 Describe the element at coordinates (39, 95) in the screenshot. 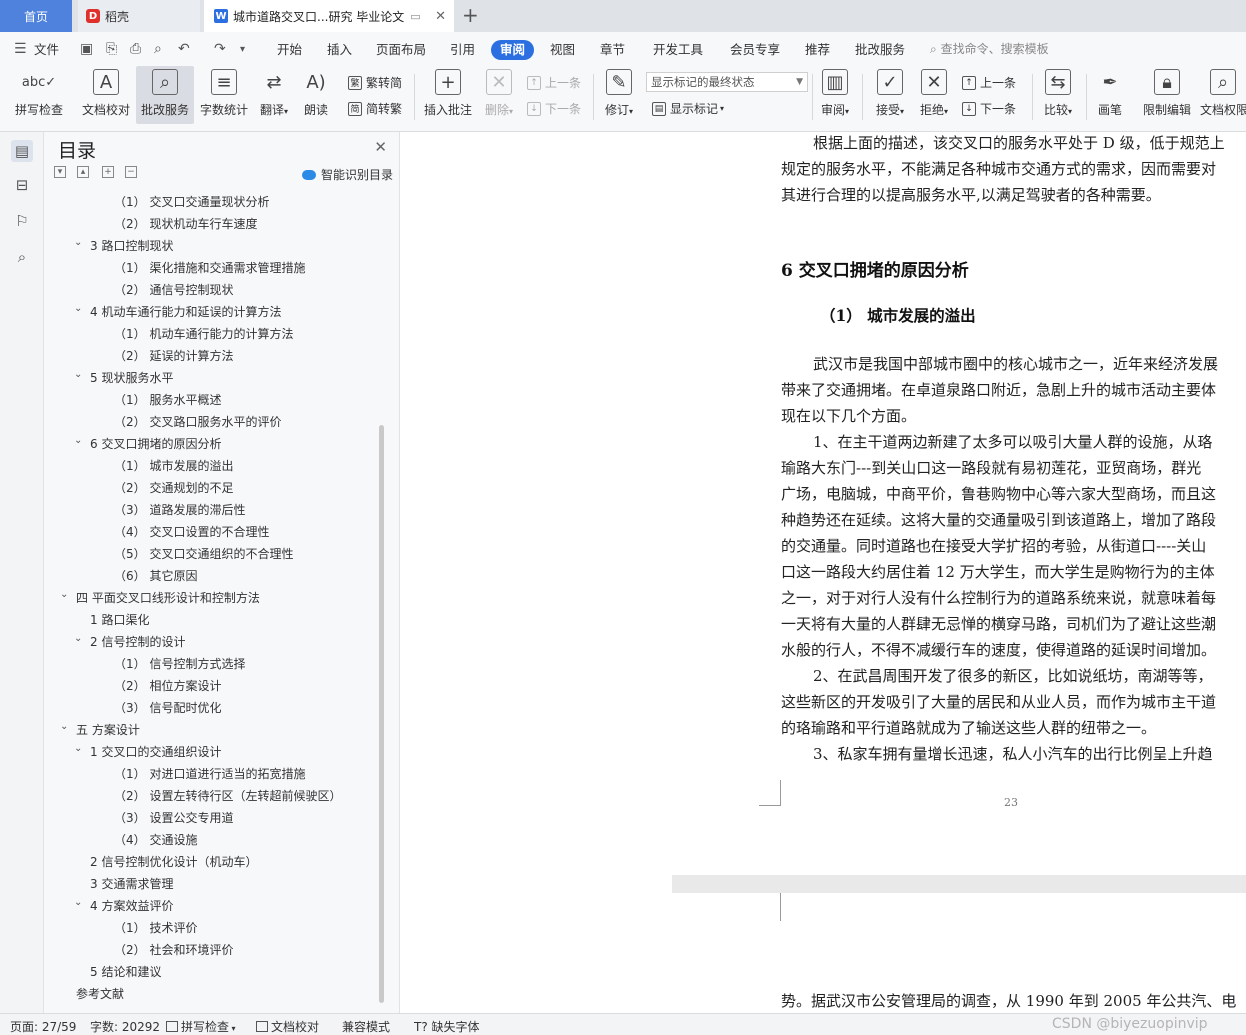

I see `spell-check-button: abc✓ 拼写检查` at that location.